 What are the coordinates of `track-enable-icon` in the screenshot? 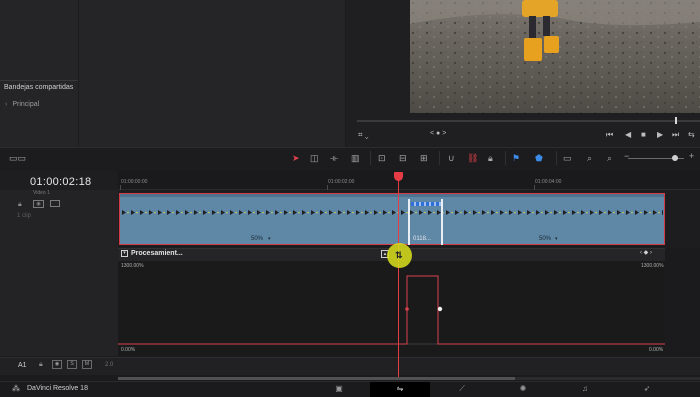 It's located at (55, 203).